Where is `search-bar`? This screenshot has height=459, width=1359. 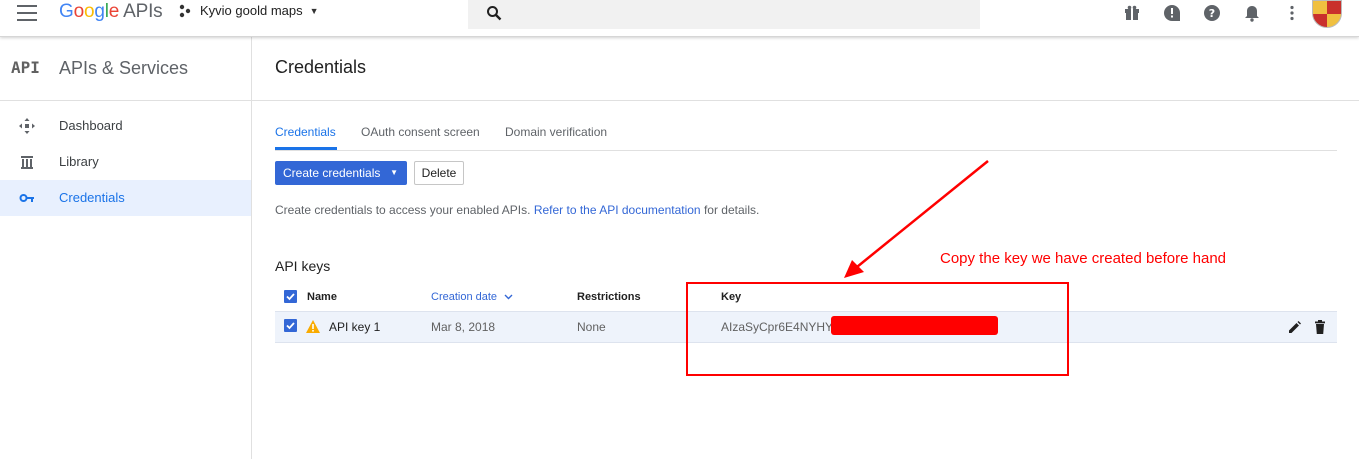 search-bar is located at coordinates (724, 14).